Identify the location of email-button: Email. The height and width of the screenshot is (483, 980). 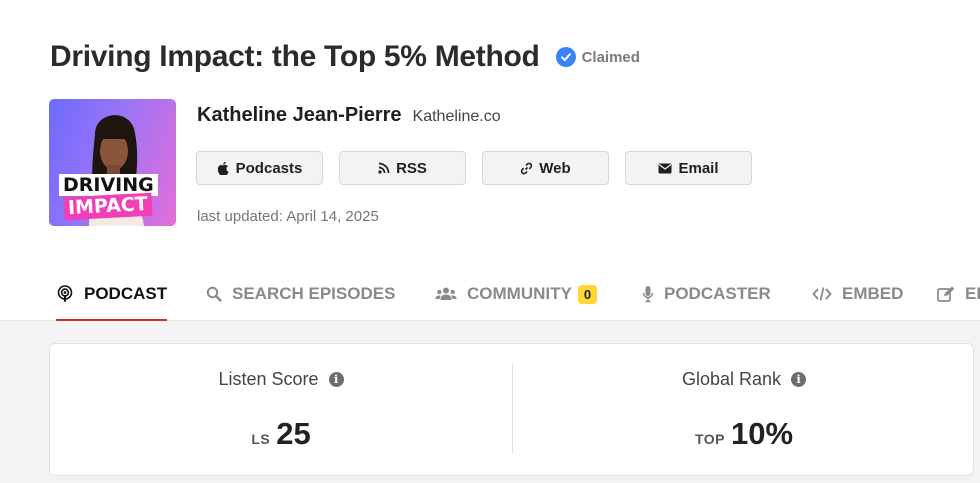
(688, 168).